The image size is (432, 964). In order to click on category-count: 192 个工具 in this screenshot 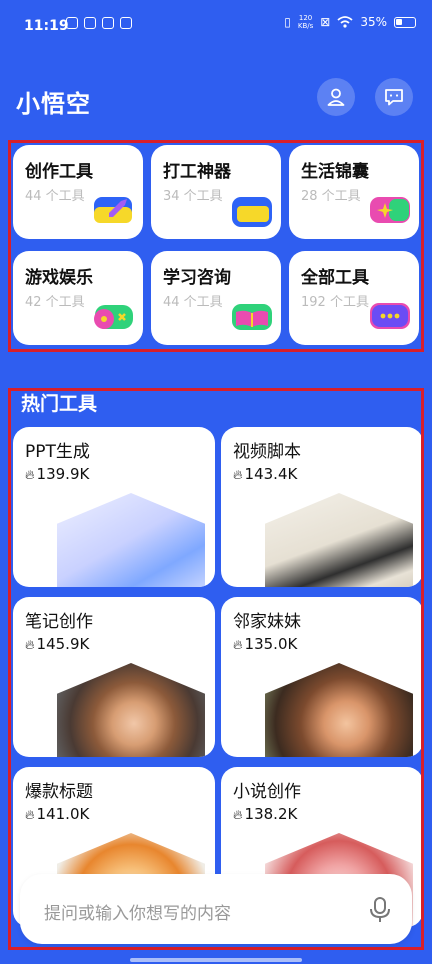, I will do `click(335, 302)`.